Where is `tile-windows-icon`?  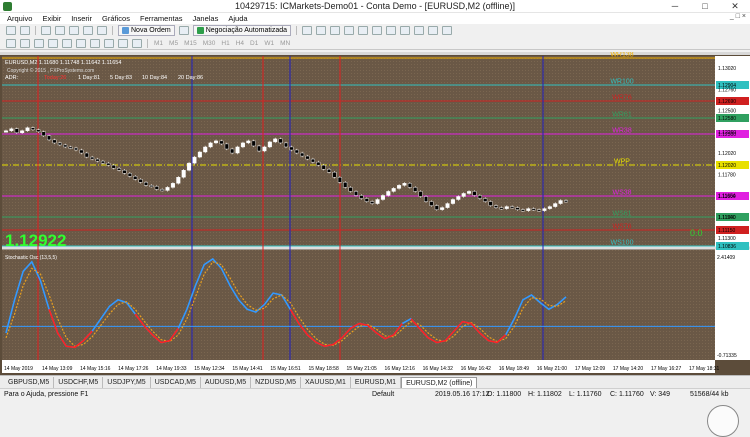
tile-windows-icon is located at coordinates (377, 30).